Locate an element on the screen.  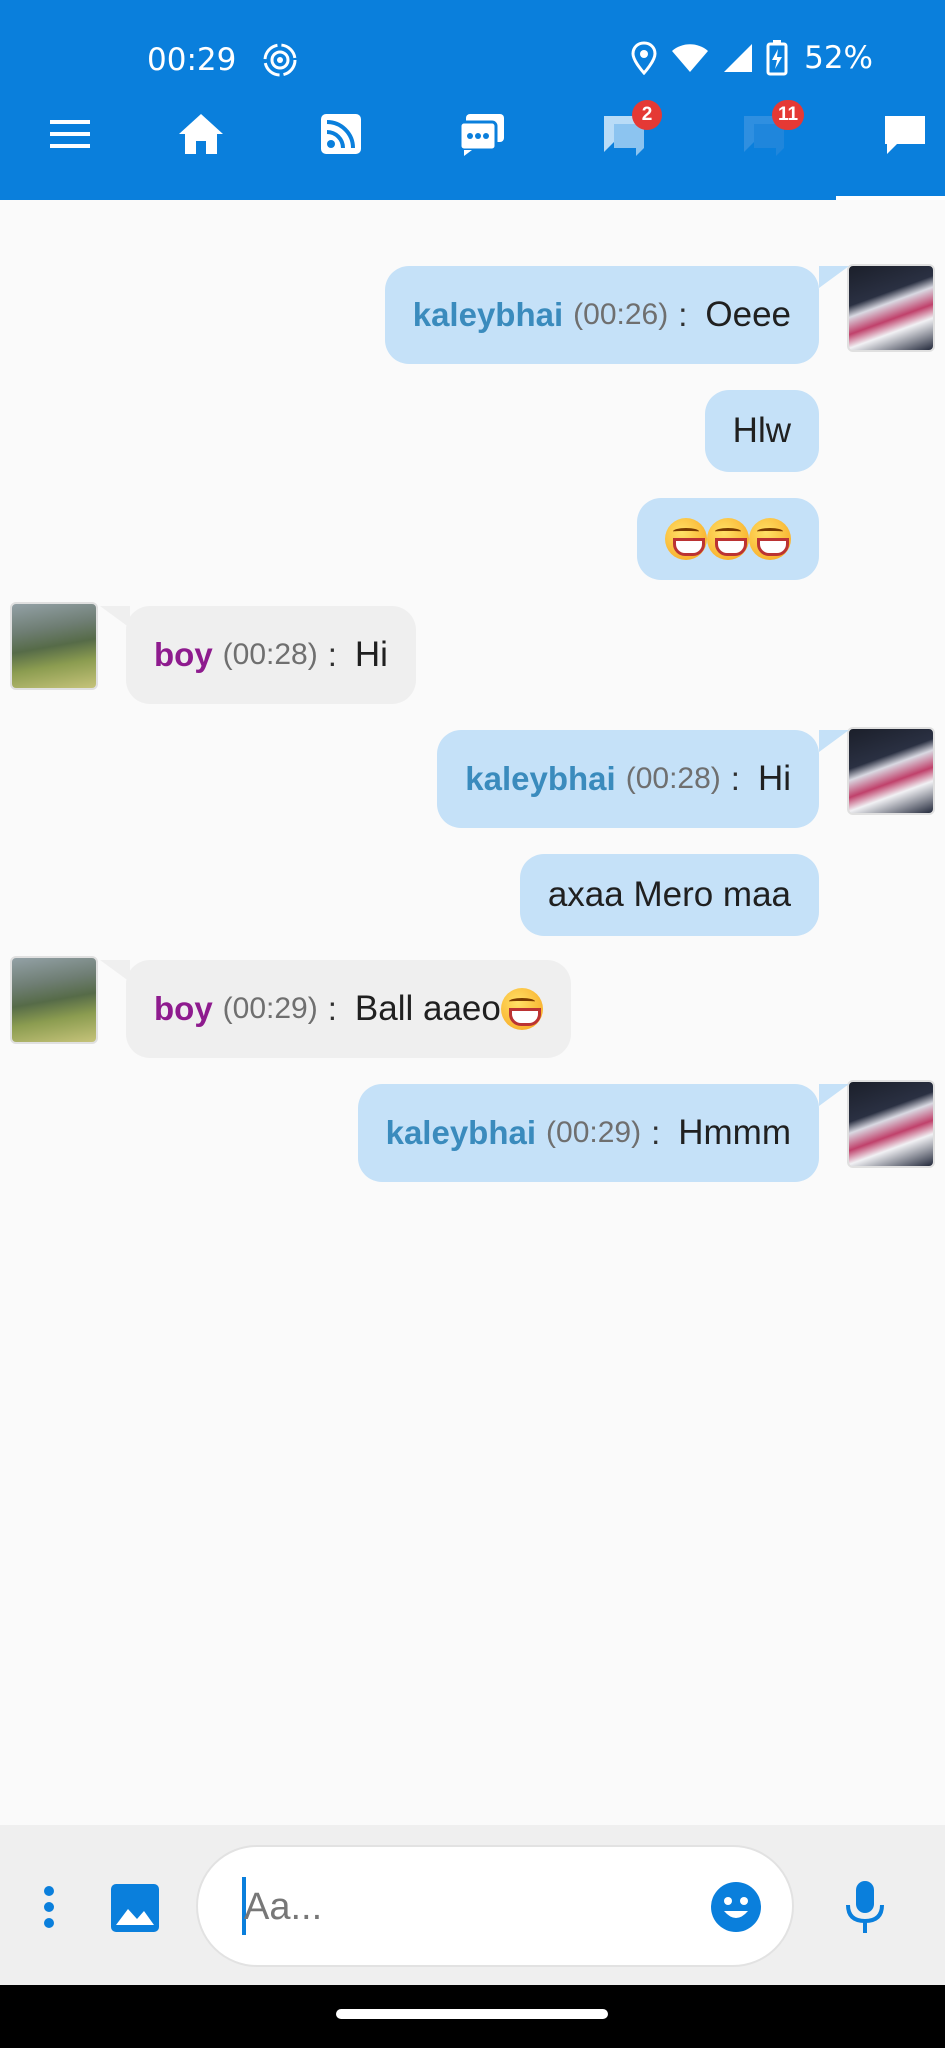
composer-bar is located at coordinates (472, 1905).